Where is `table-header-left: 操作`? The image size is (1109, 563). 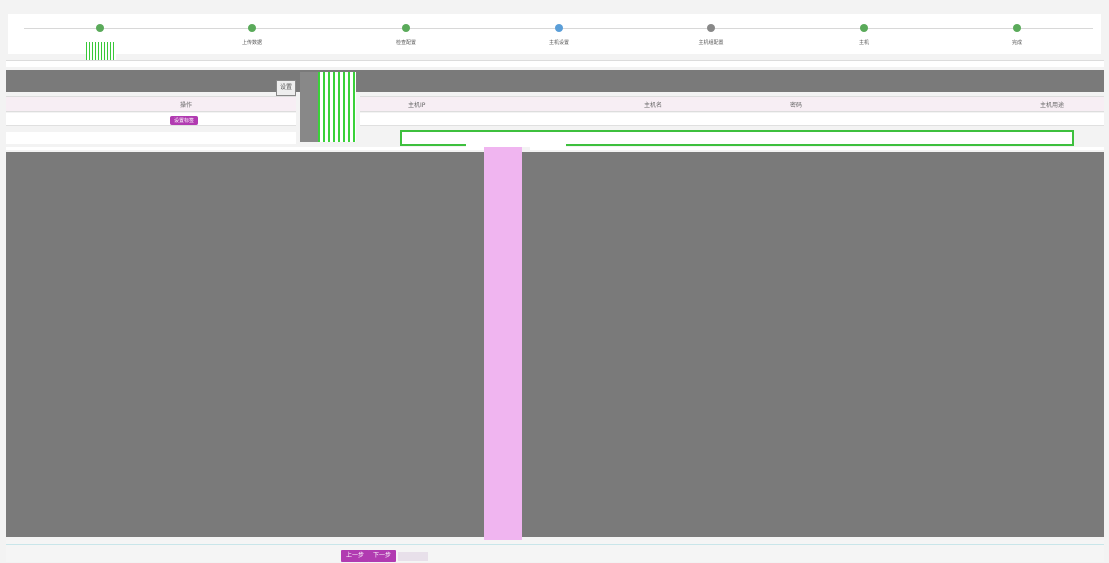 table-header-left: 操作 is located at coordinates (151, 104).